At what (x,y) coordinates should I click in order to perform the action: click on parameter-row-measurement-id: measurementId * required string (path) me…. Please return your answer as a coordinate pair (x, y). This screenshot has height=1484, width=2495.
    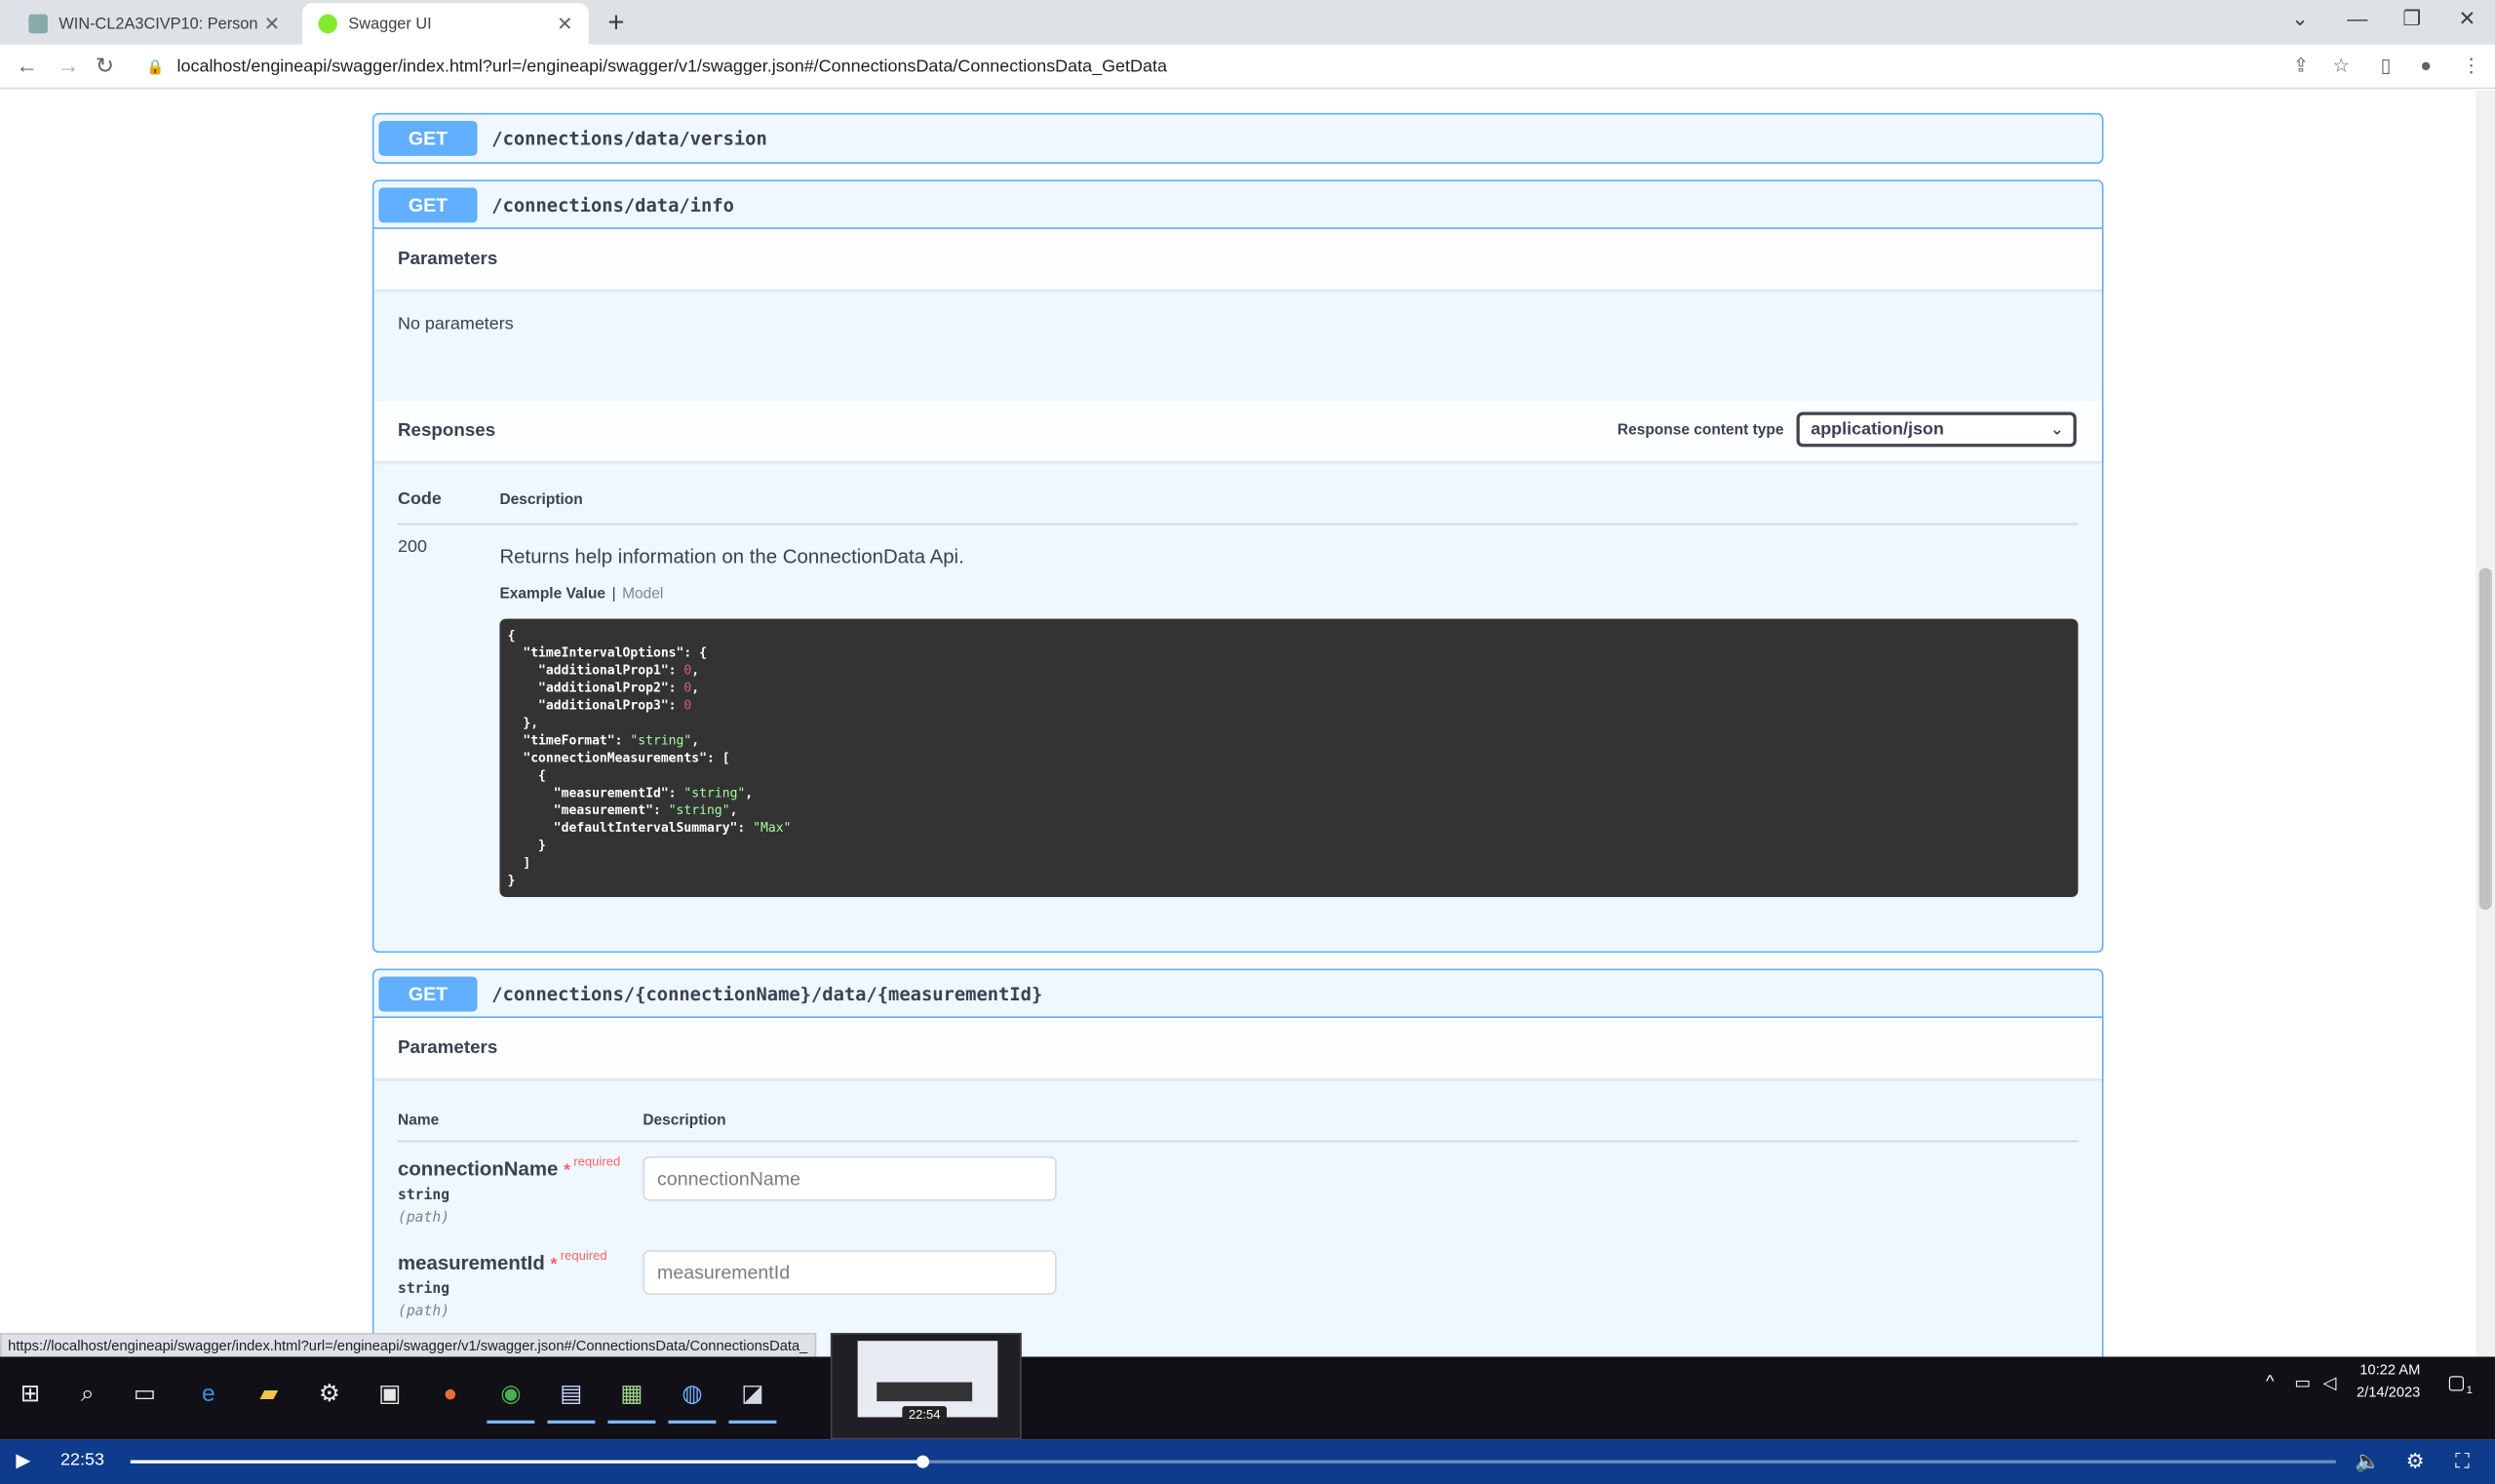
    Looking at the image, I should click on (1238, 1283).